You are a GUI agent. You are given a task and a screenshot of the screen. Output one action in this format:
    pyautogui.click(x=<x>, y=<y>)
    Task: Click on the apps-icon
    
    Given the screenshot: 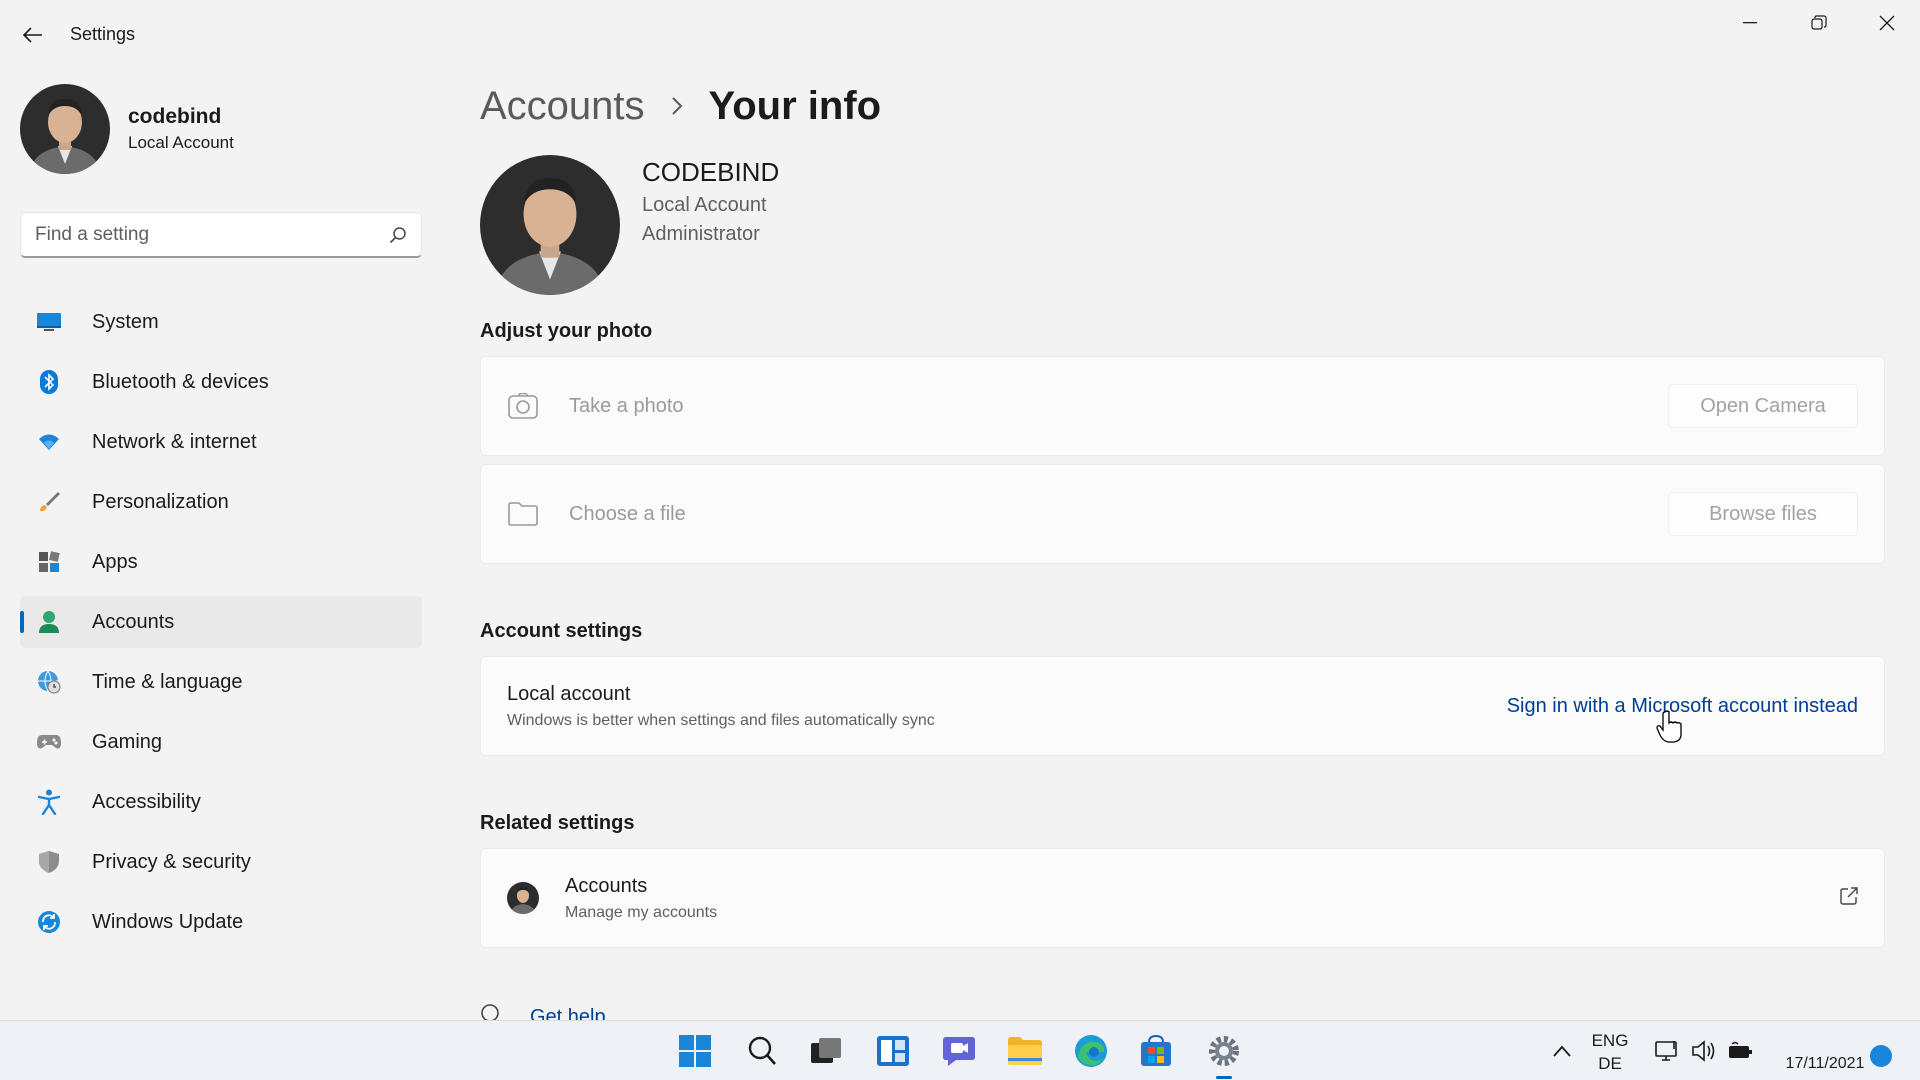 What is the action you would take?
    pyautogui.click(x=49, y=562)
    